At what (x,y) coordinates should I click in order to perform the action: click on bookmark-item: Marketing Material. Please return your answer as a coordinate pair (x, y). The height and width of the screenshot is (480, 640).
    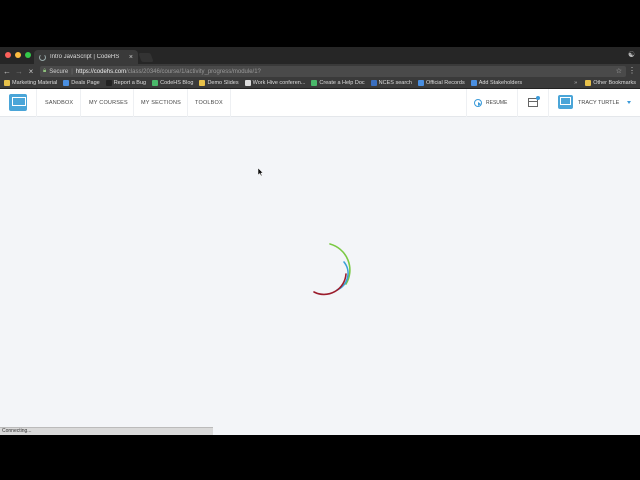
    Looking at the image, I should click on (30, 83).